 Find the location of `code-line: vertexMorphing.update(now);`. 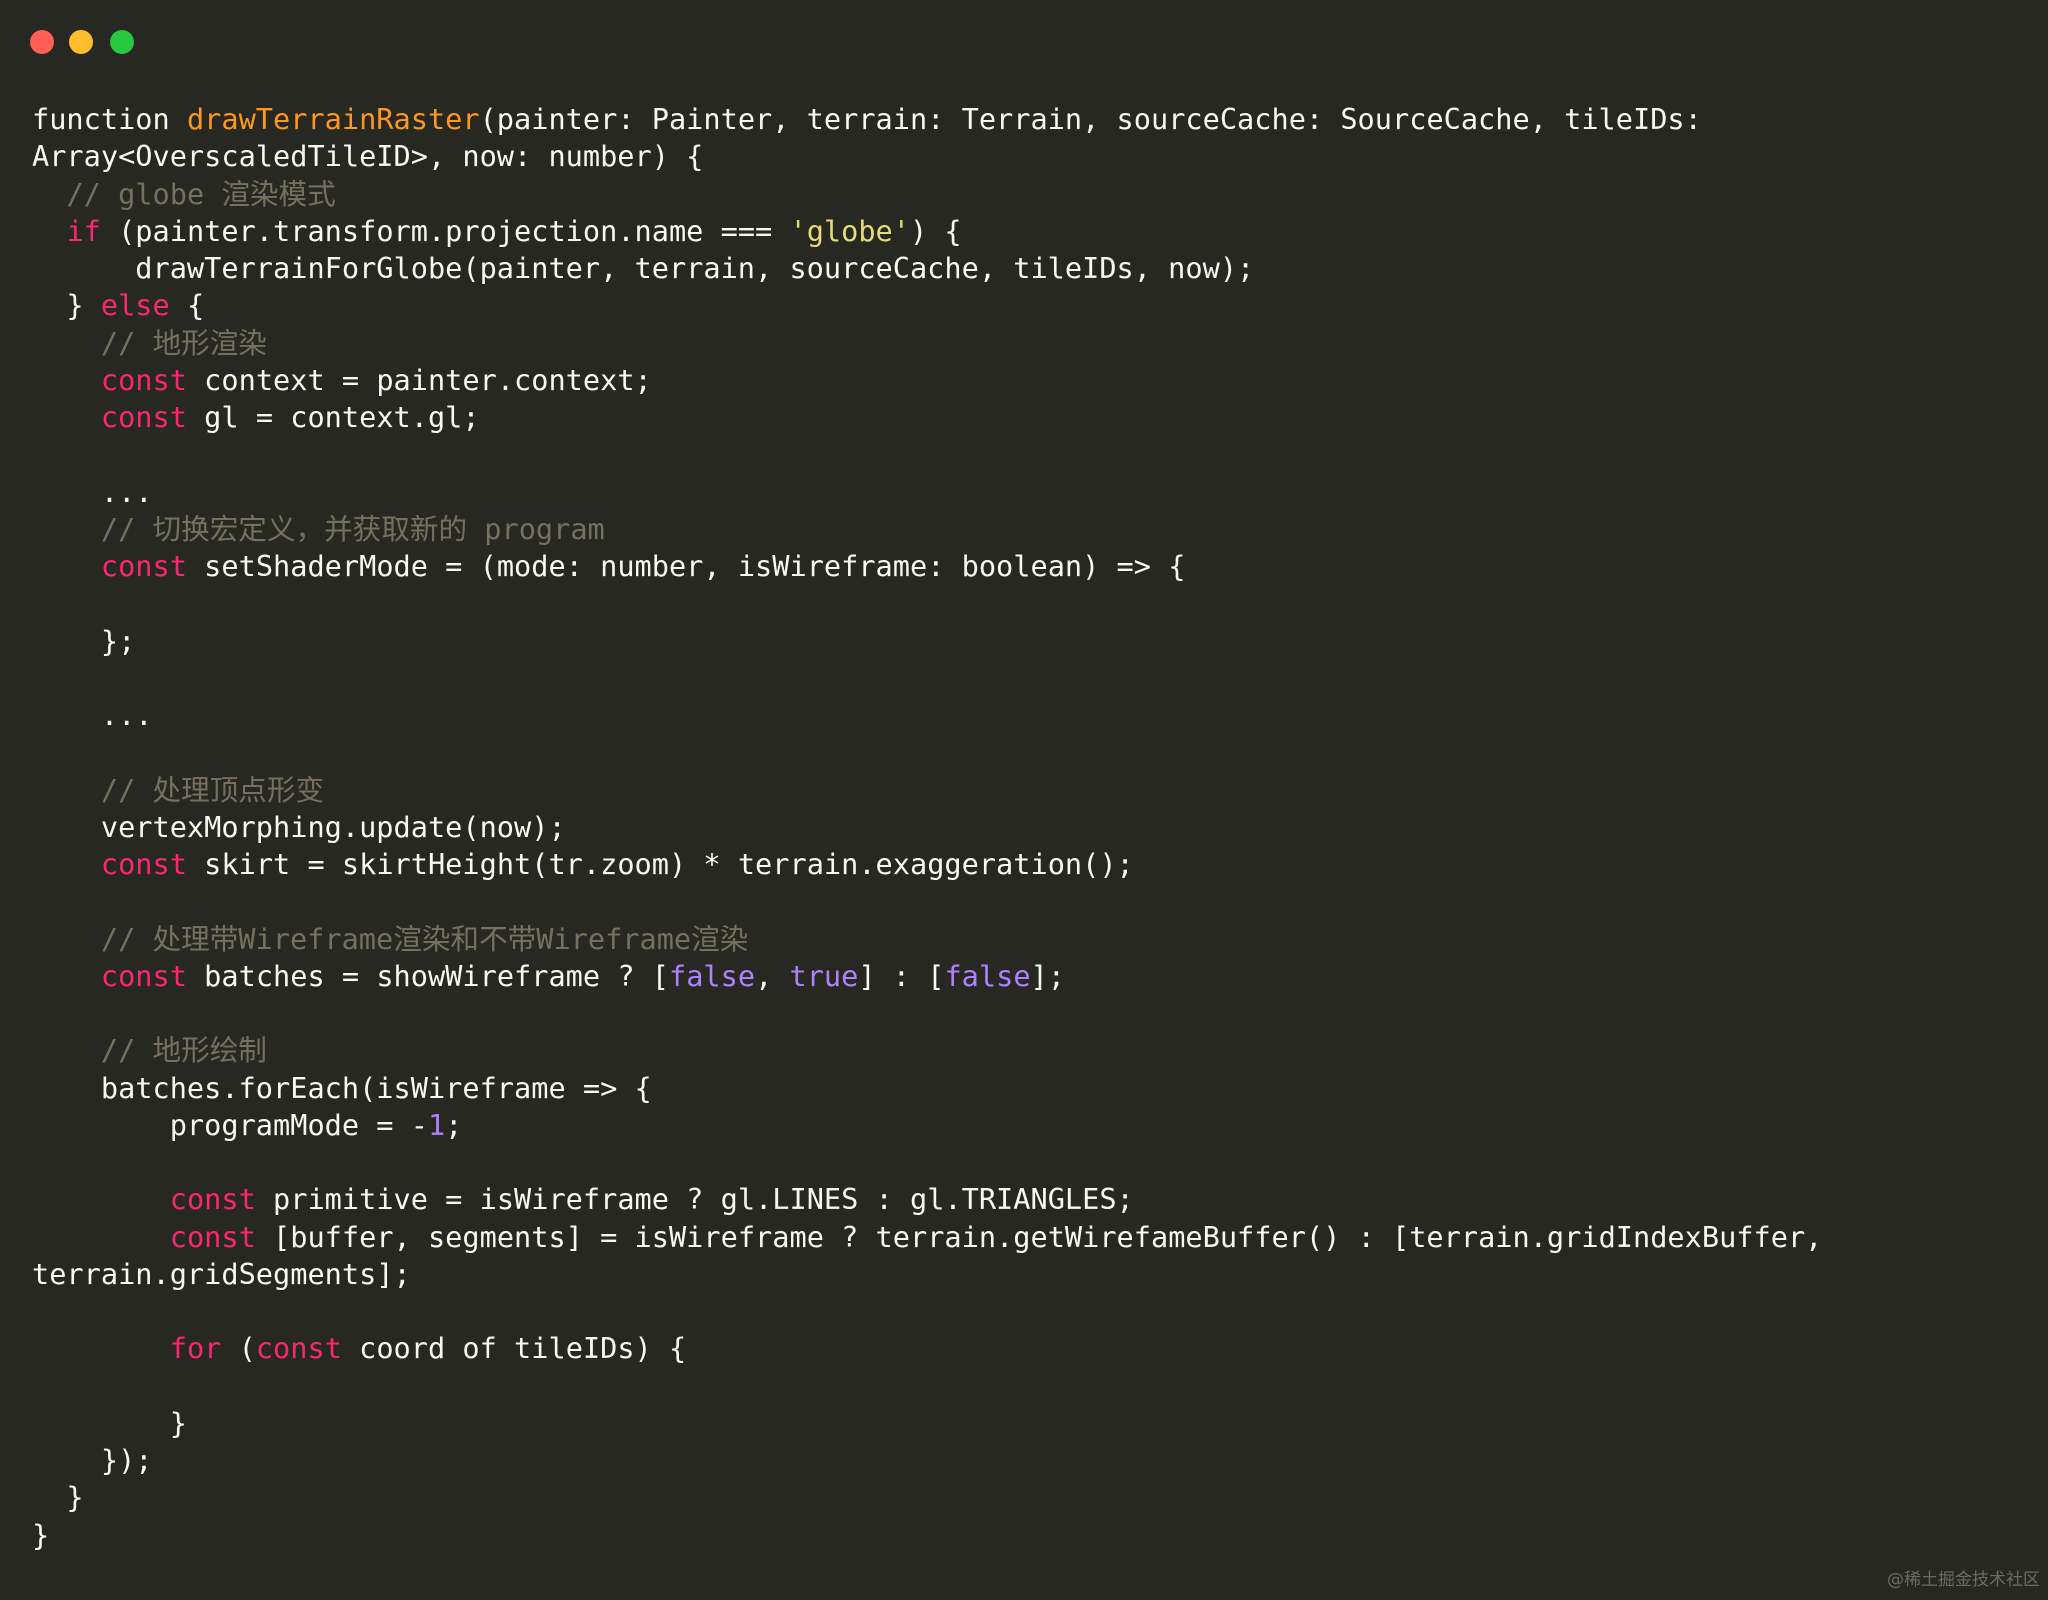

code-line: vertexMorphing.update(now); is located at coordinates (1027, 827).